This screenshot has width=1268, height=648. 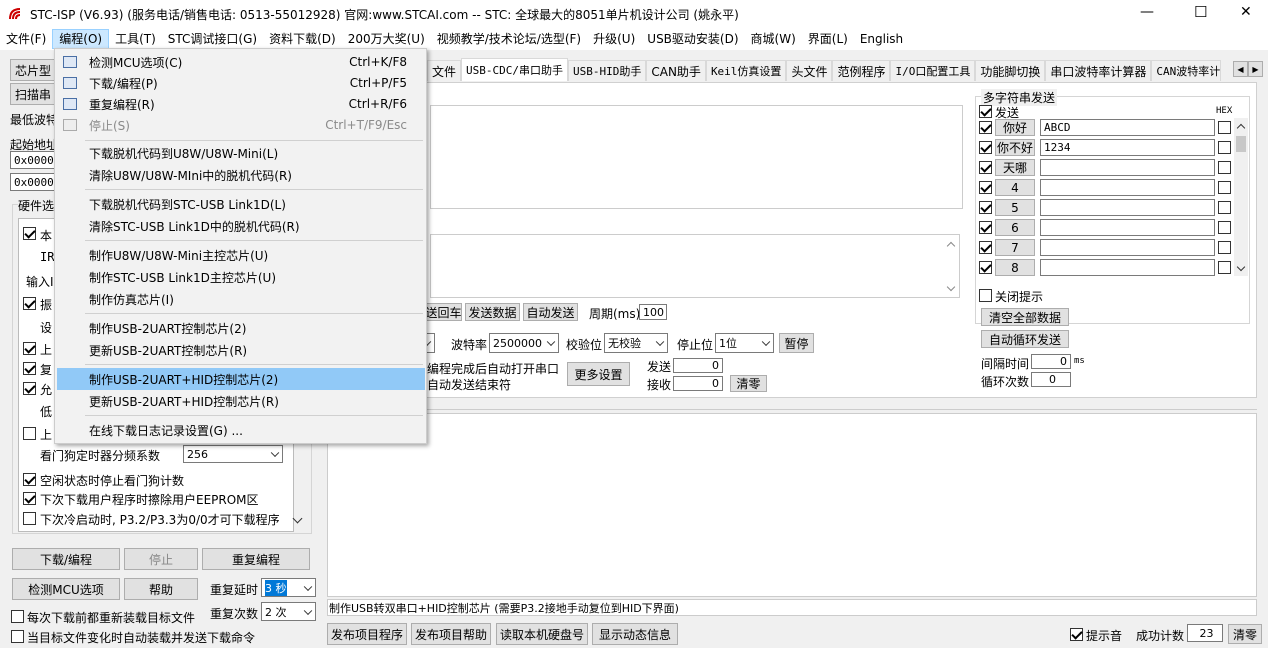 I want to click on interval-input: 0, so click(x=1051, y=361).